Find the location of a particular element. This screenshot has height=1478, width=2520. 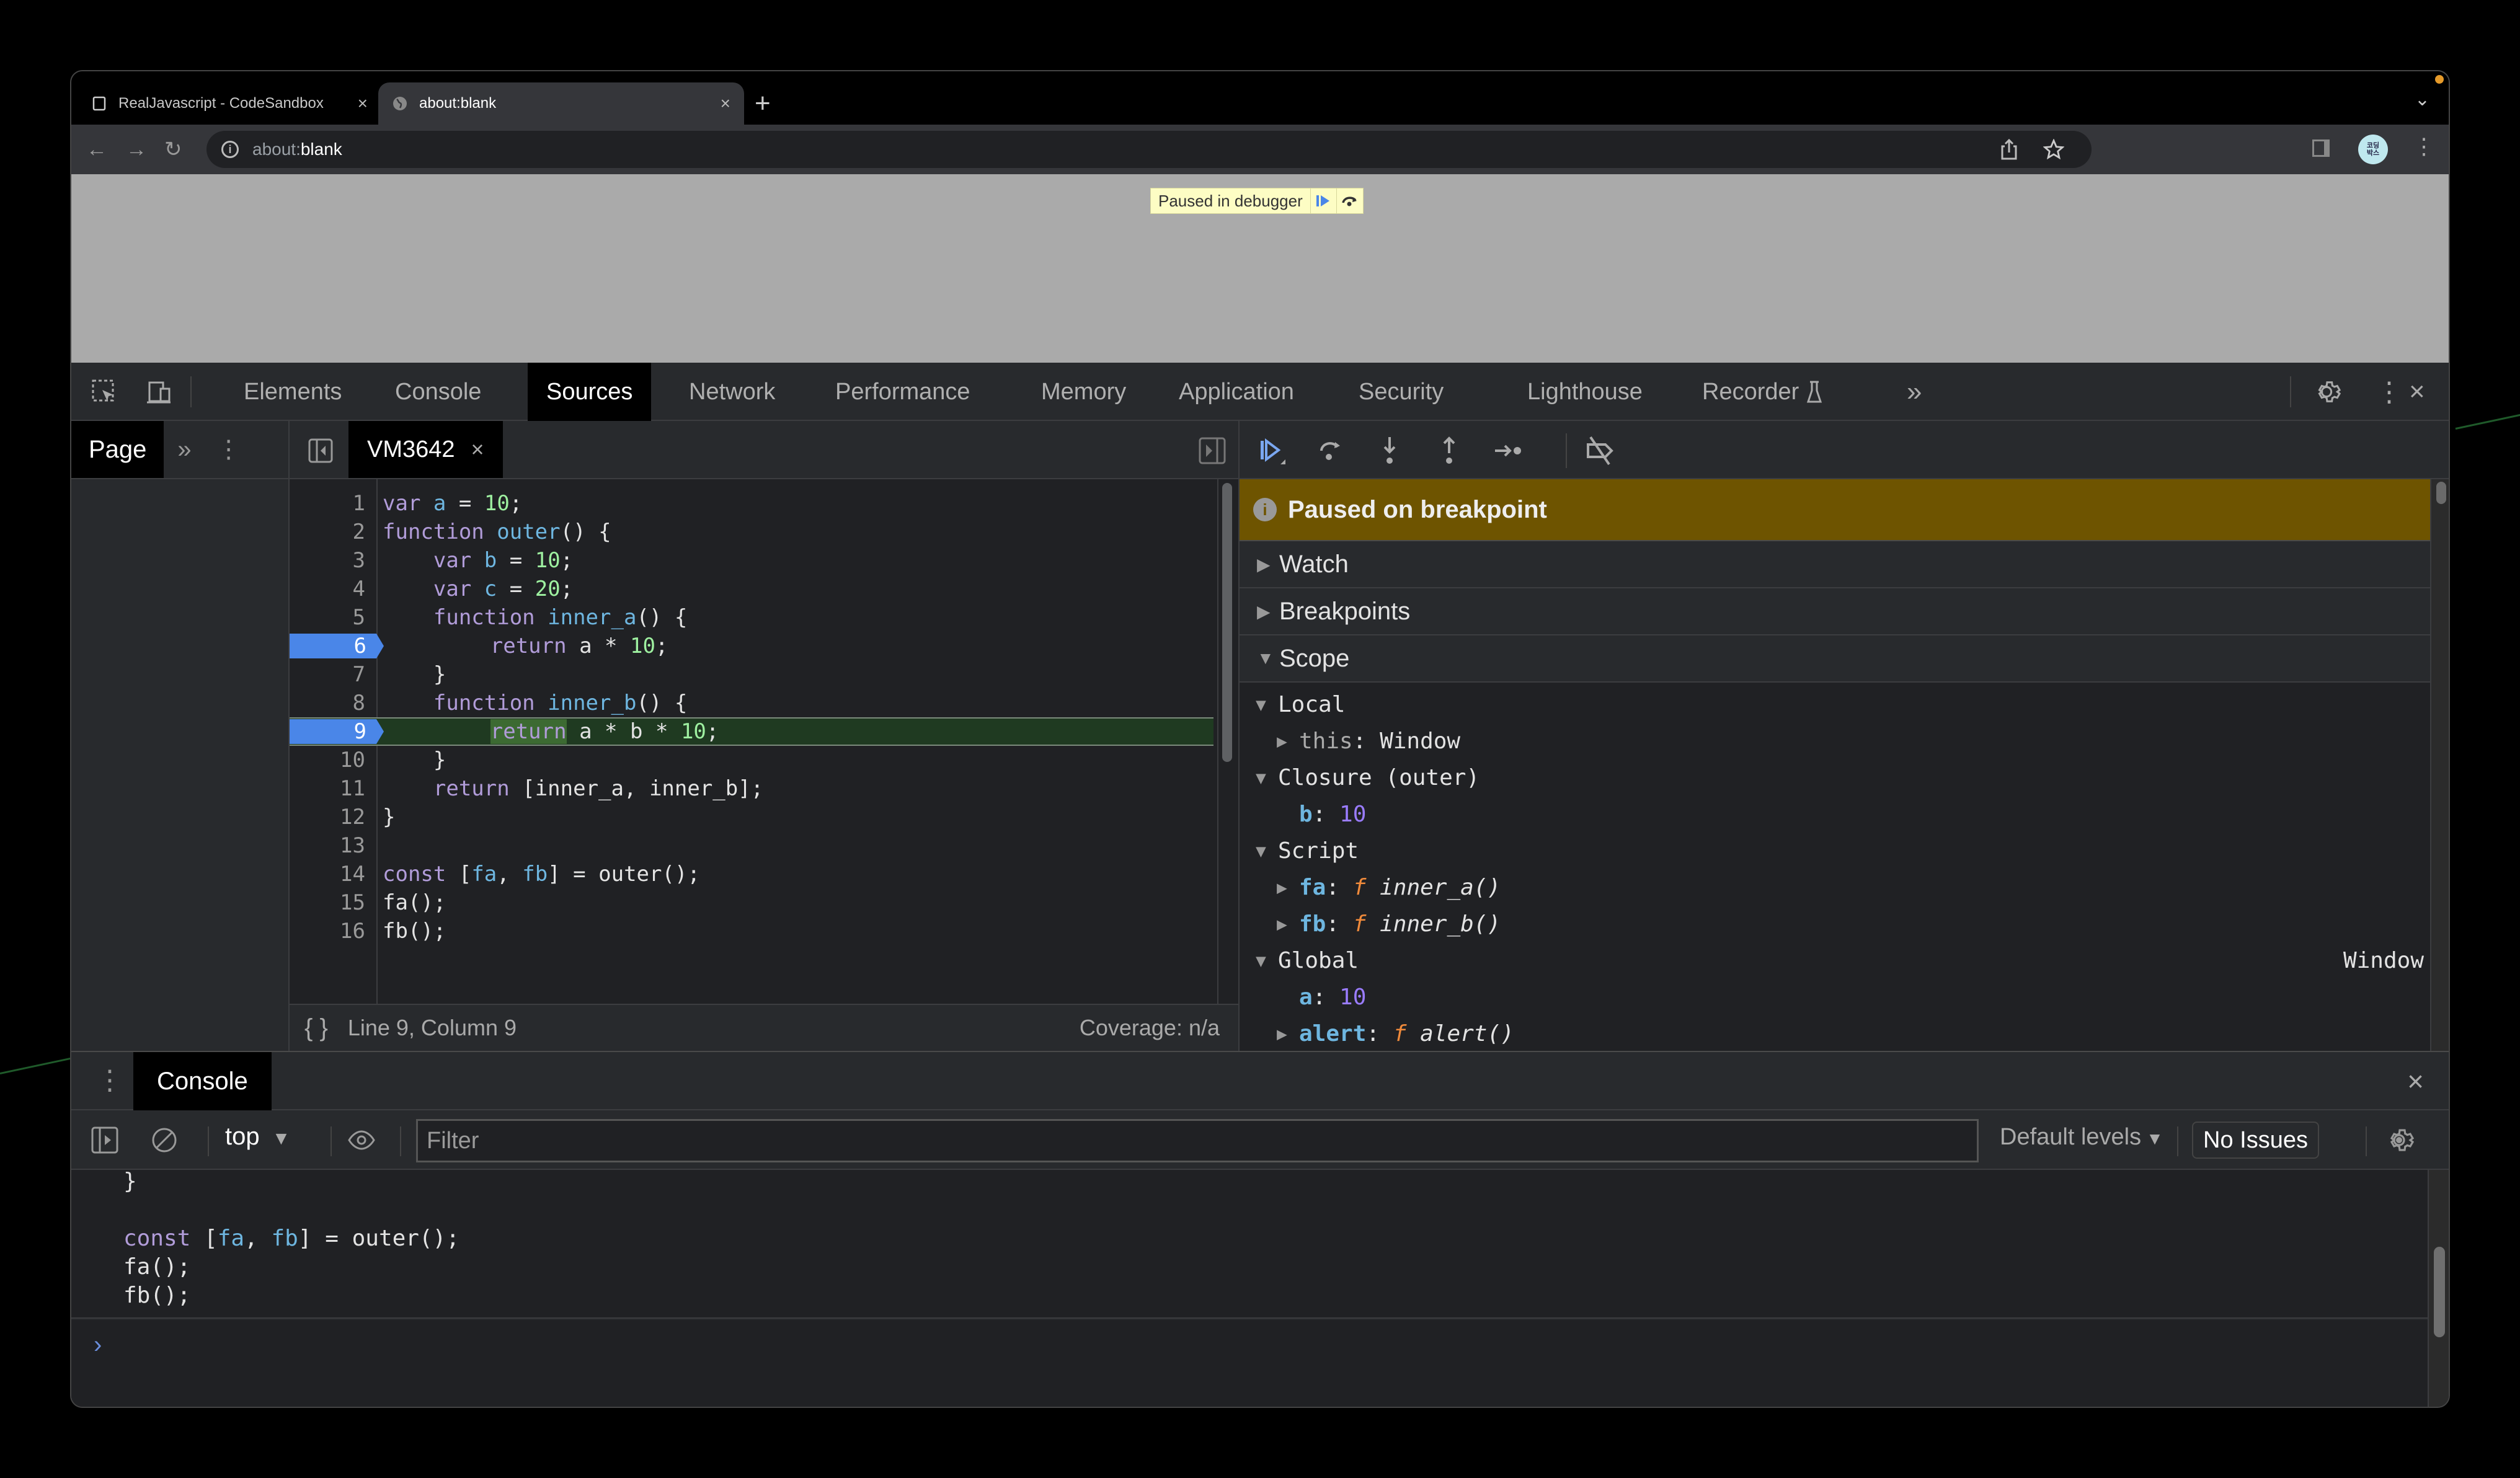

line-number: 11 is located at coordinates (330, 788).